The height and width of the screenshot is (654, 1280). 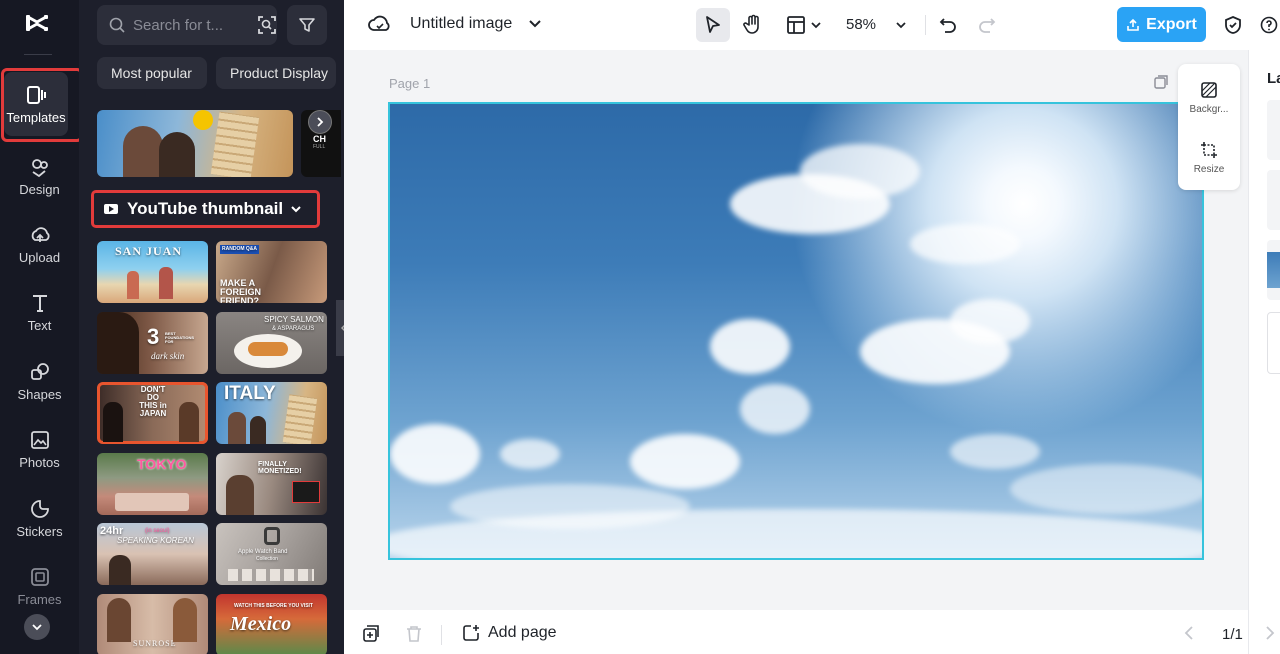 What do you see at coordinates (39, 586) in the screenshot?
I see `rail-item-frames: Frames` at bounding box center [39, 586].